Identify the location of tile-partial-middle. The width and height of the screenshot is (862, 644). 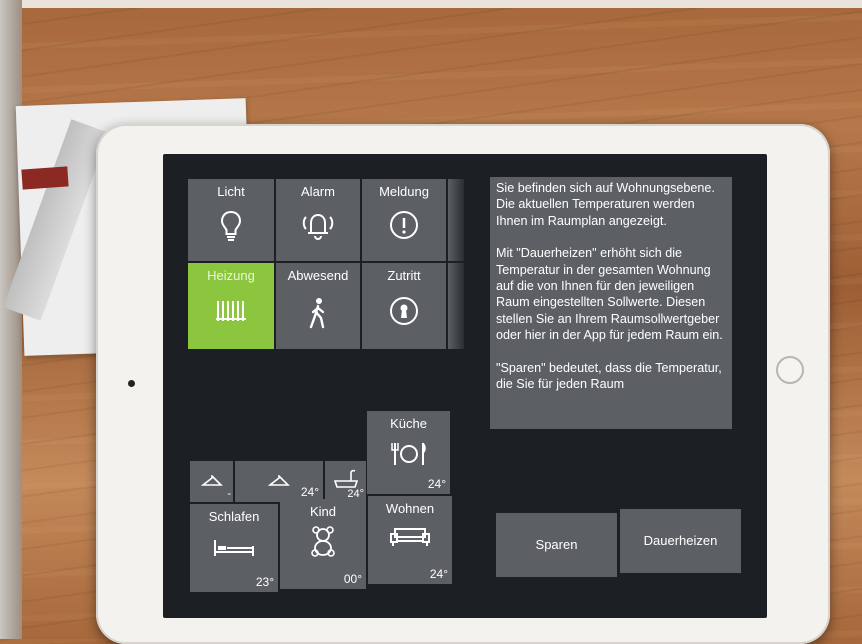
(456, 306).